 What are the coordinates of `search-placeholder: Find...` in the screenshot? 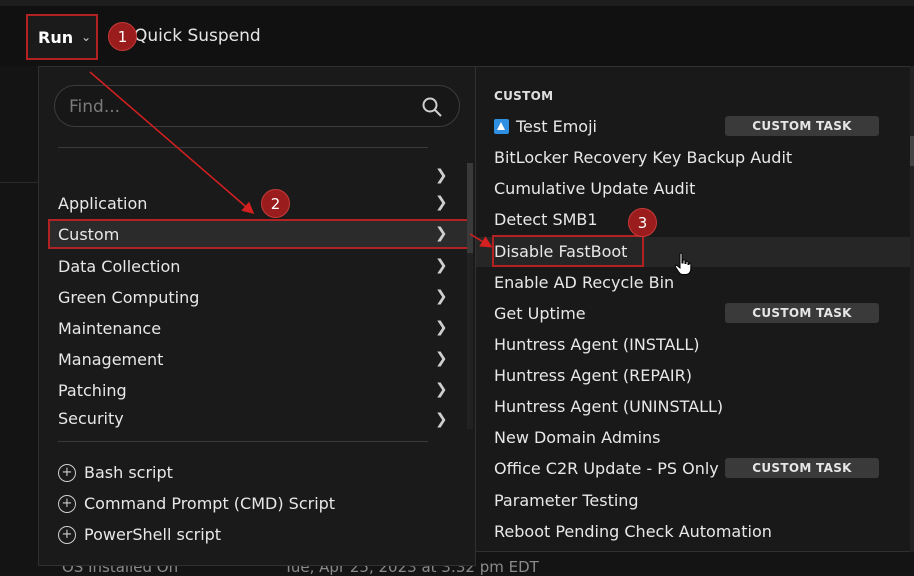 It's located at (95, 107).